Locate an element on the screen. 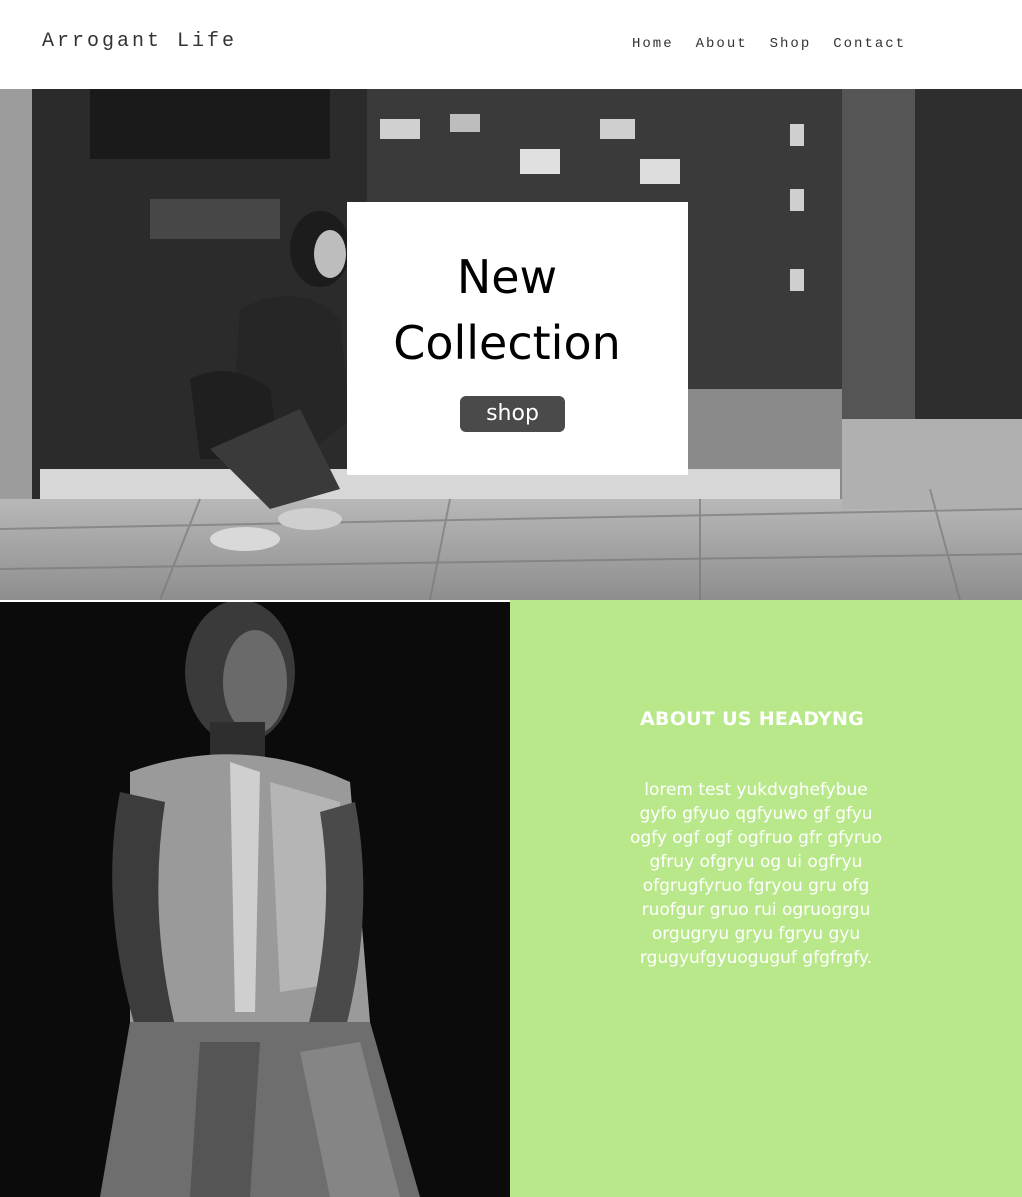 The height and width of the screenshot is (1197, 1022). nav-contact-link: Contact is located at coordinates (869, 44).